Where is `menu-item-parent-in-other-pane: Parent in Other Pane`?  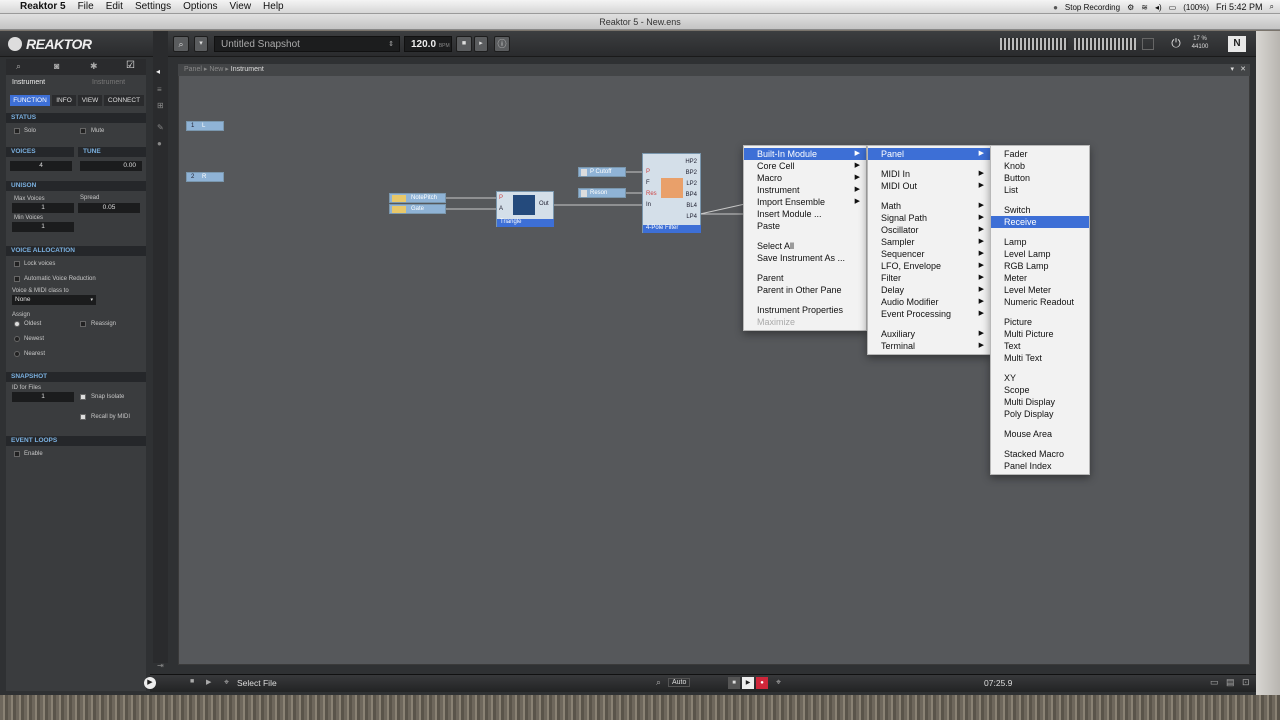 menu-item-parent-in-other-pane: Parent in Other Pane is located at coordinates (805, 290).